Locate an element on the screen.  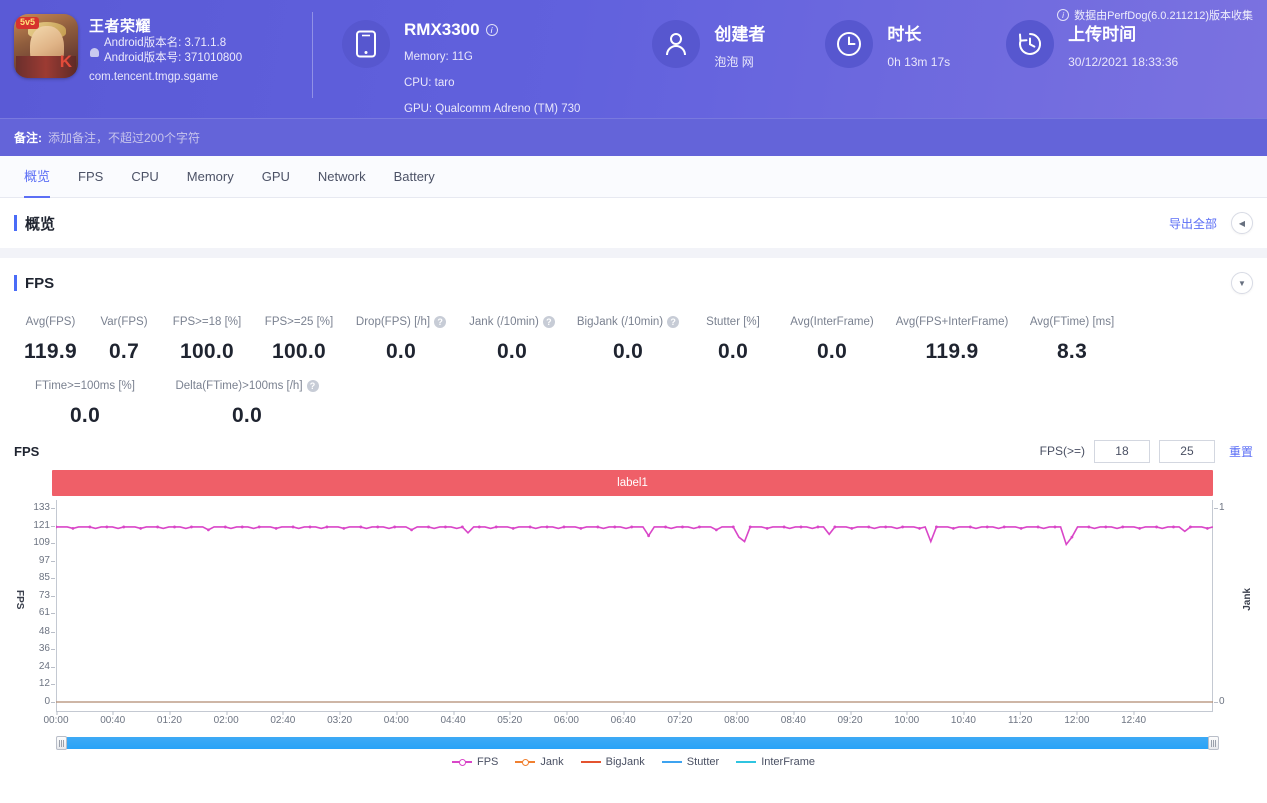
metric-cell: Delta(FTime)>100ms [/h]? 0.0 is located at coordinates (247, 404).